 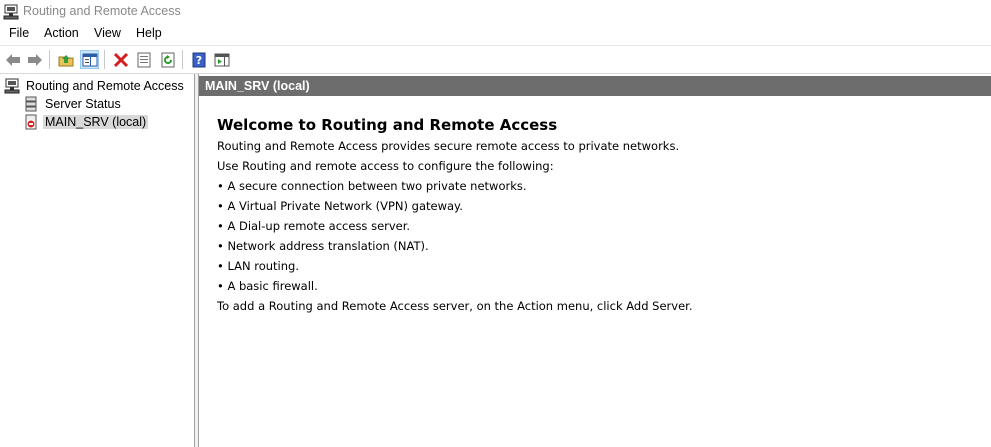 What do you see at coordinates (595, 86) in the screenshot?
I see `details-header: MAIN_SRV (local)` at bounding box center [595, 86].